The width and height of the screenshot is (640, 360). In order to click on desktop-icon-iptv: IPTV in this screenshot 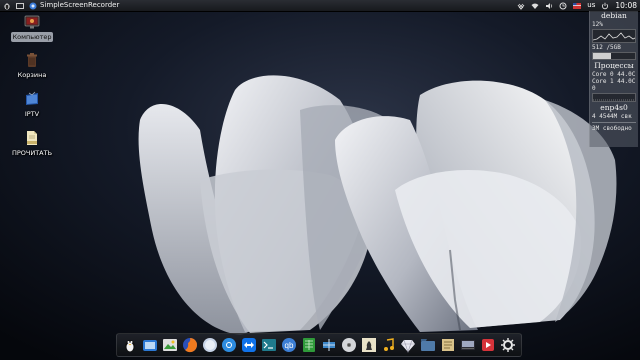, I will do `click(32, 105)`.